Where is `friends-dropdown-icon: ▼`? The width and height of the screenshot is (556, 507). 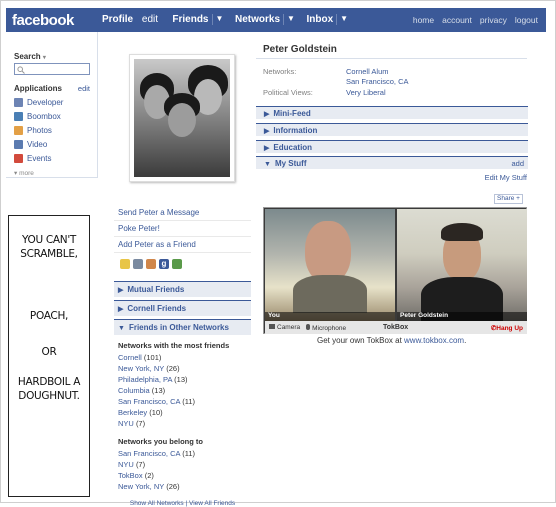
friends-dropdown-icon: ▼ is located at coordinates (217, 19).